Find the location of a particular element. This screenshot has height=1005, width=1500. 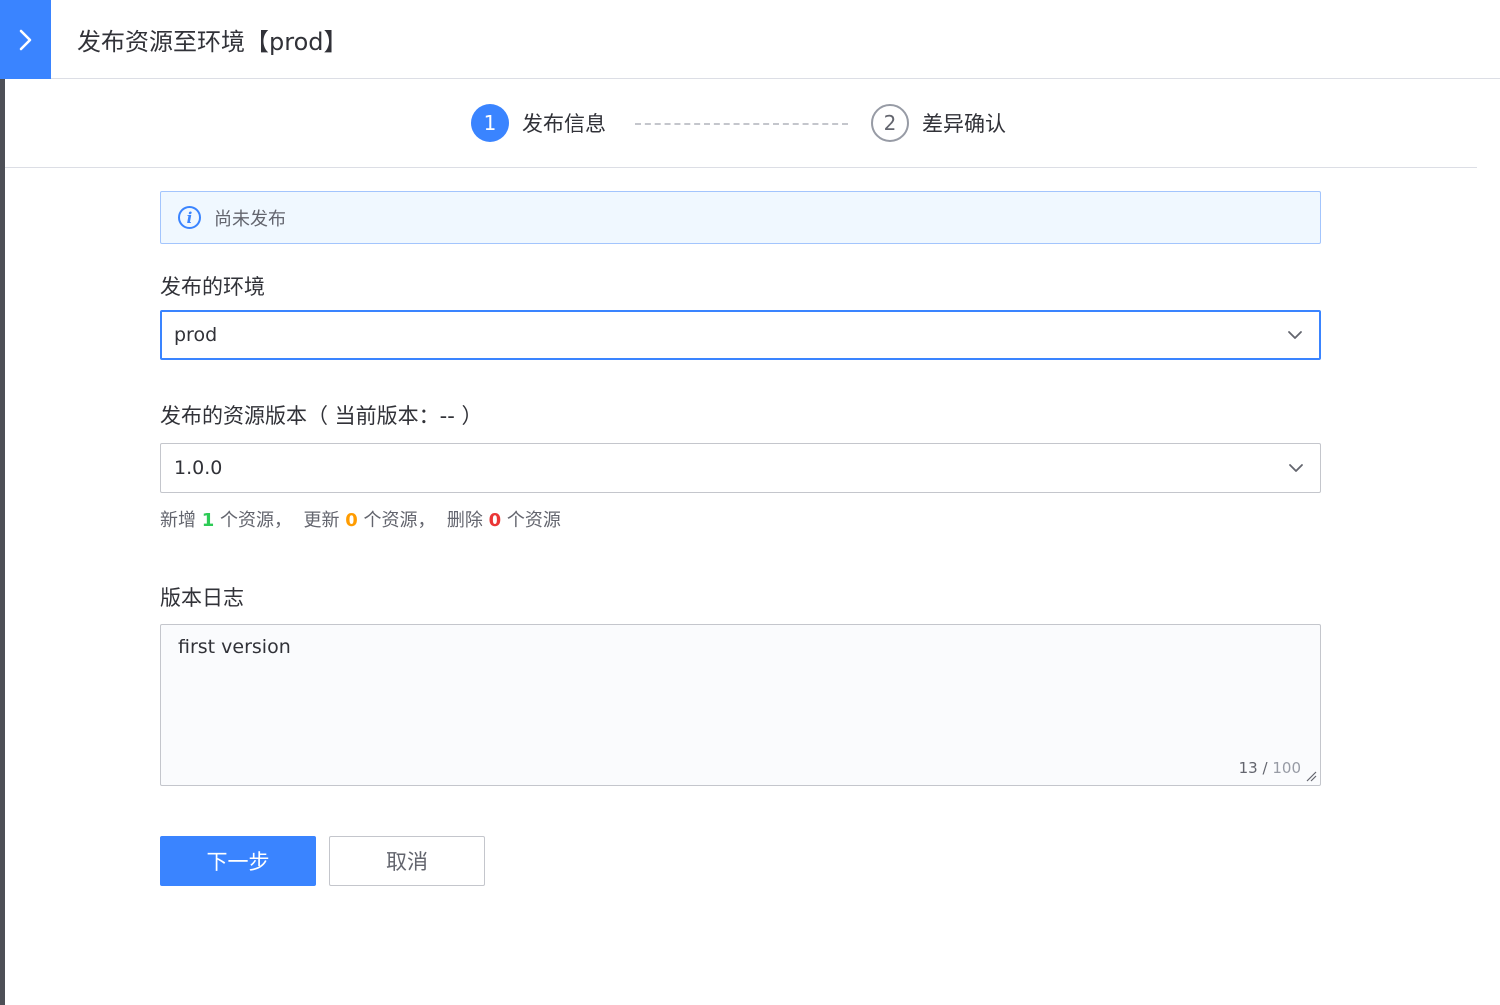

environment-label: 发布的环境 is located at coordinates (212, 287).